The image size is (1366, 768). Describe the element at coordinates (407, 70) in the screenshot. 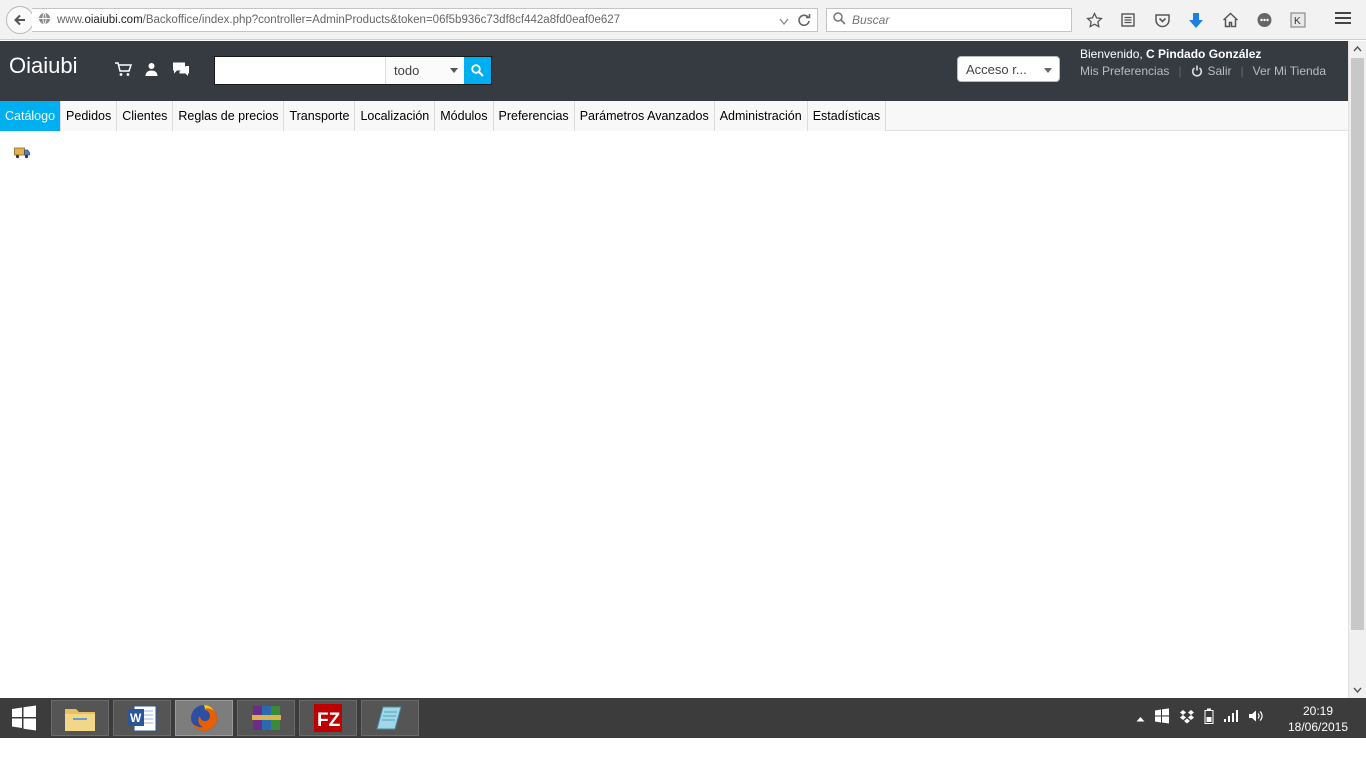

I see `search-scope-value: todo` at that location.